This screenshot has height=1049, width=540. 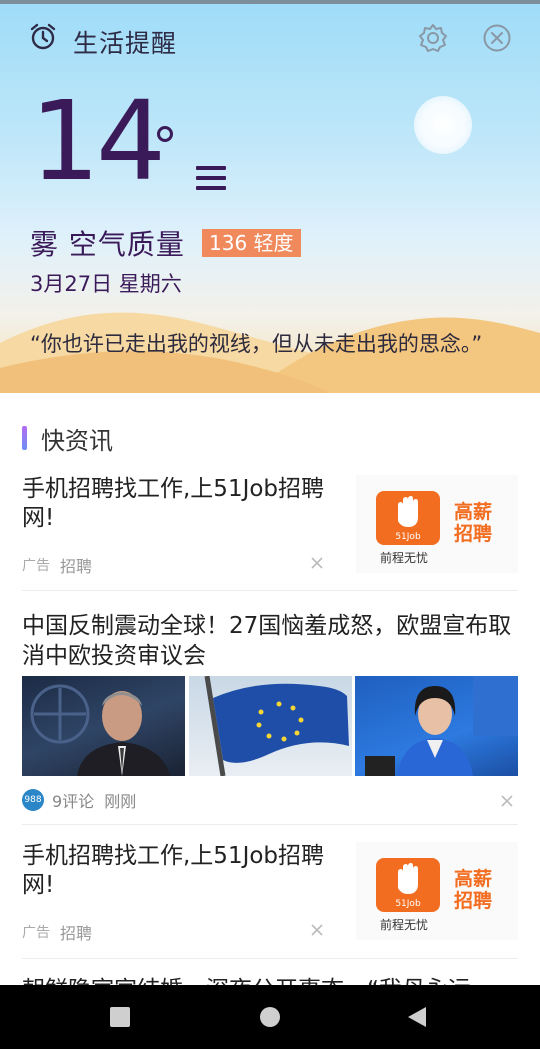 I want to click on gear-icon, so click(x=433, y=38).